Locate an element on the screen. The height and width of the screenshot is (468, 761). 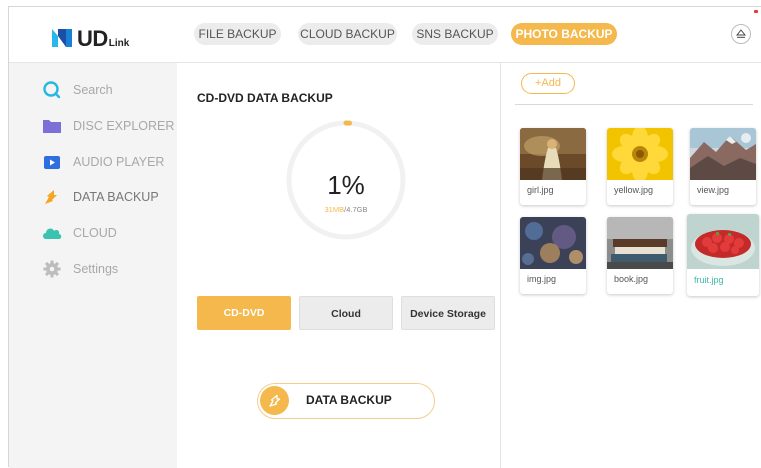
photo-view-image is located at coordinates (723, 154).